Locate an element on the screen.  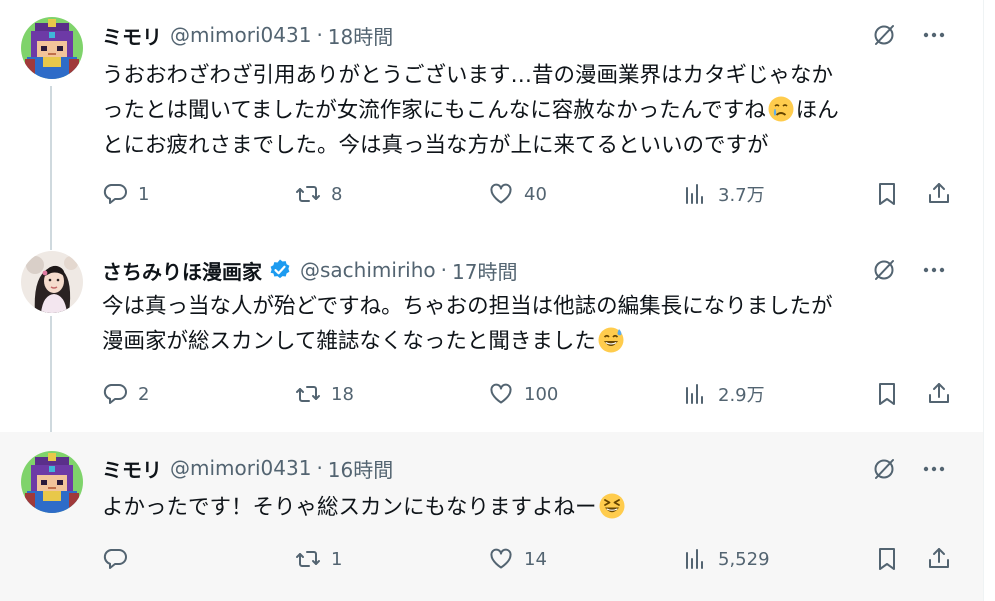
tweet-text-segment: 漫画家が総スカンして雑誌なくなったと聞きました is located at coordinates (349, 341).